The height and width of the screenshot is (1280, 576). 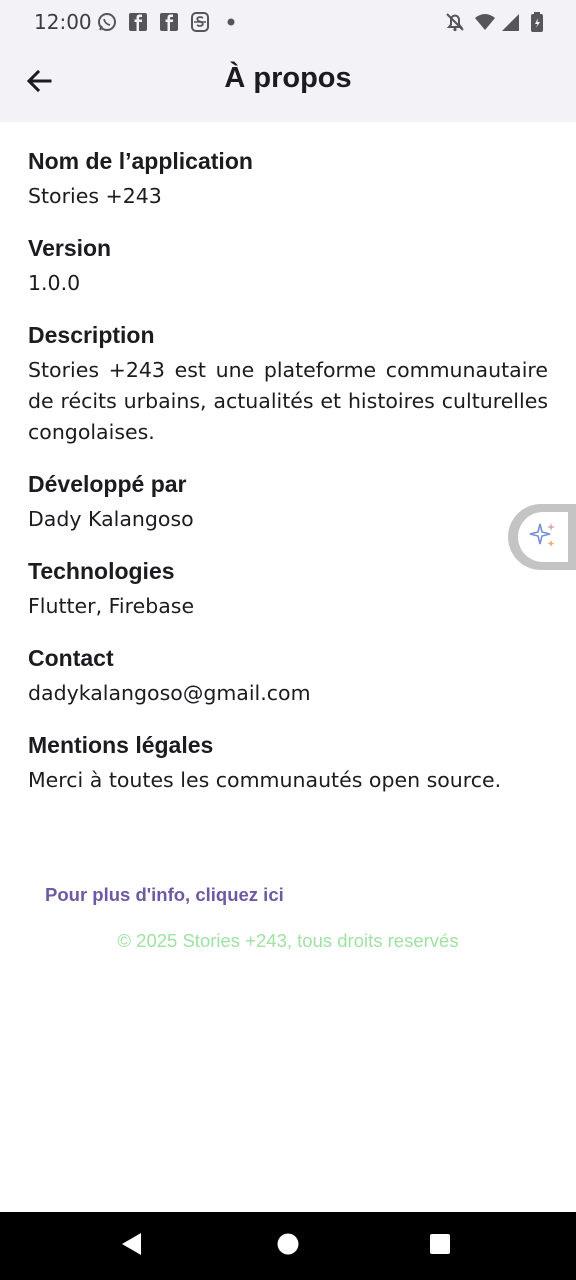 I want to click on nav-back-button, so click(x=132, y=1246).